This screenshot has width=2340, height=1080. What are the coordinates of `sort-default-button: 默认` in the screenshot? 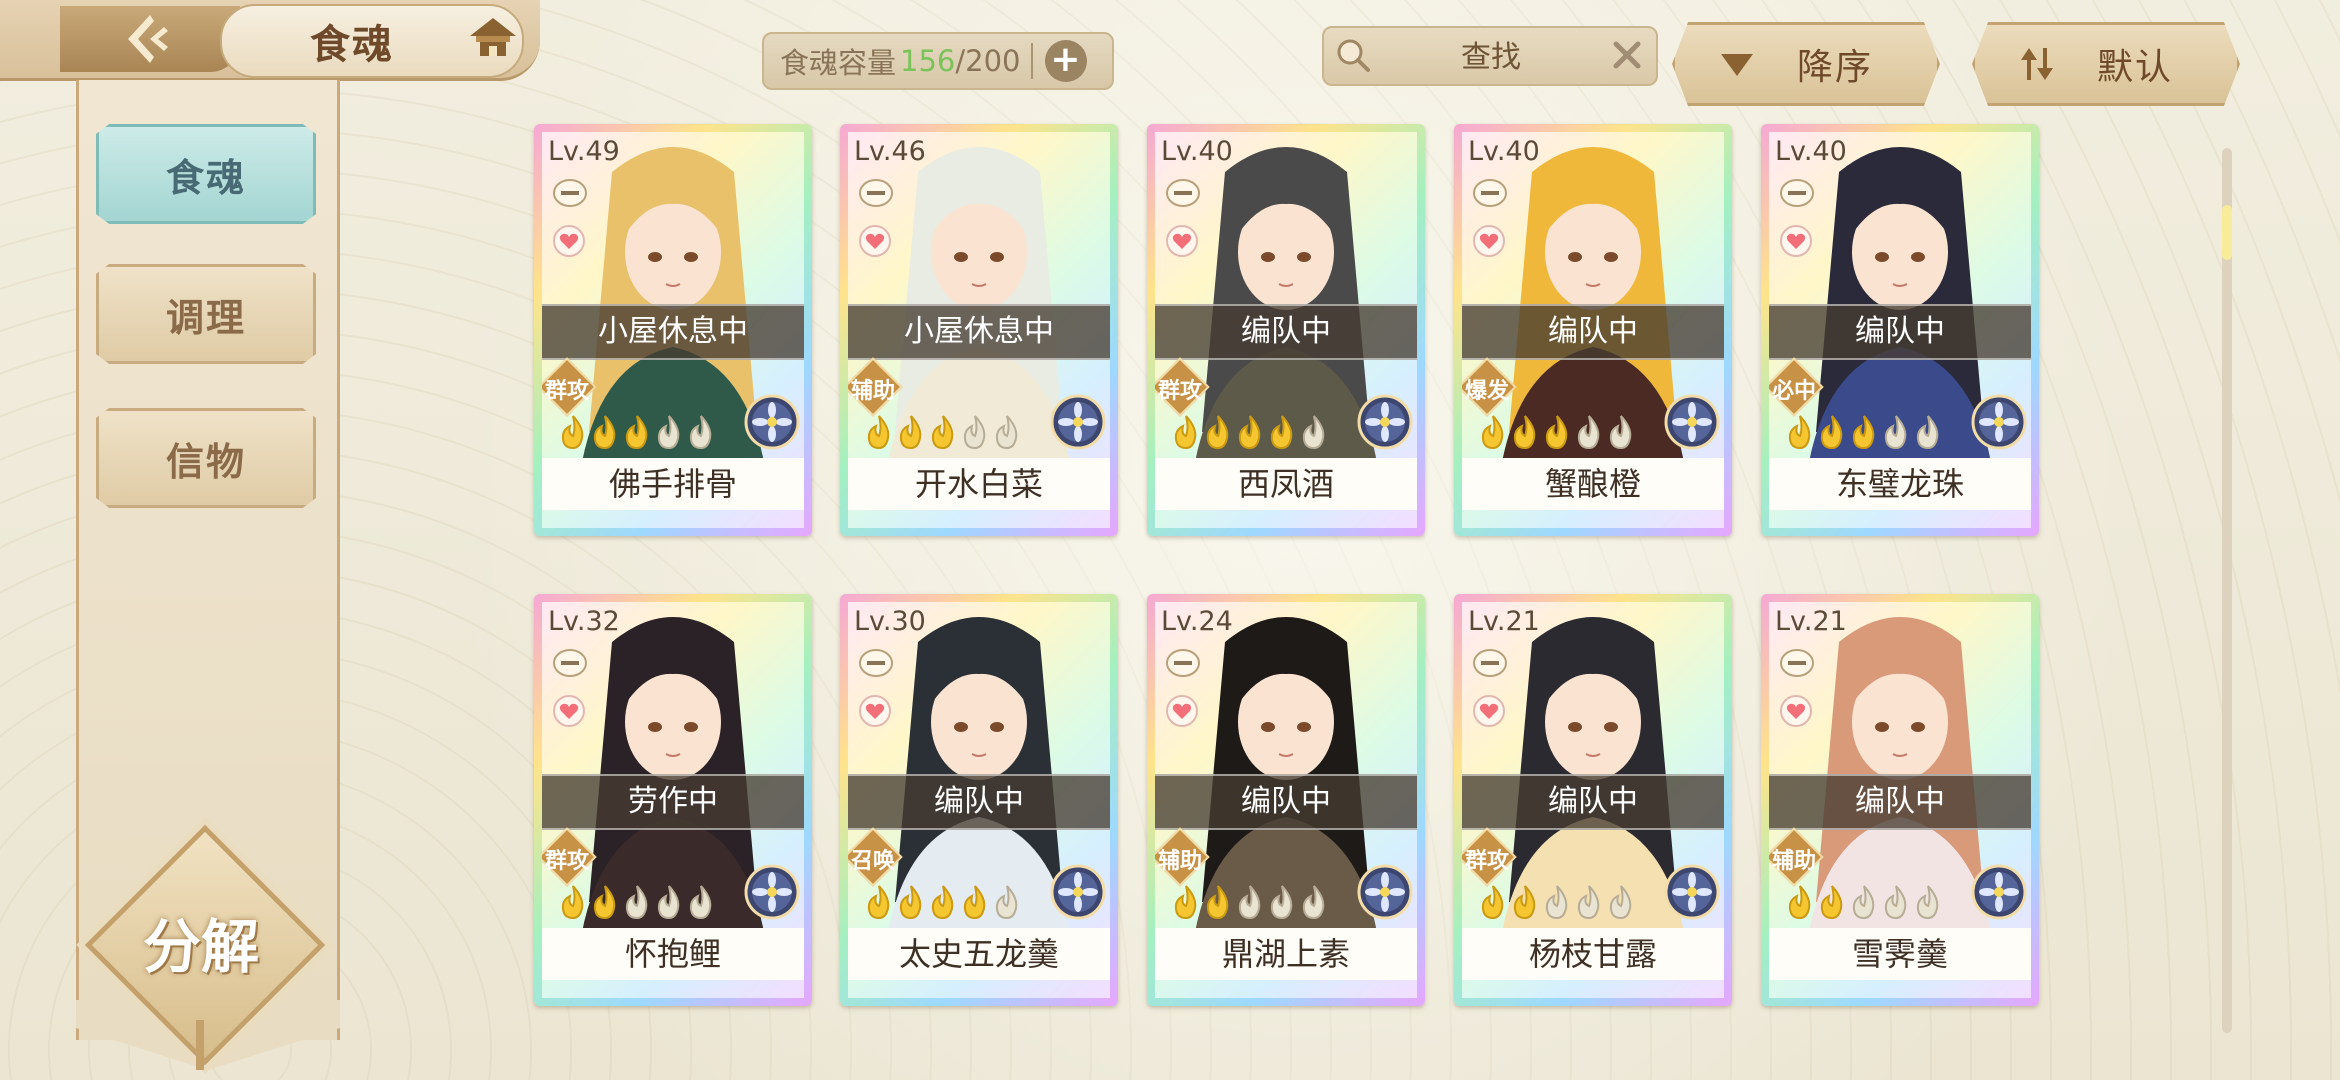 It's located at (2106, 64).